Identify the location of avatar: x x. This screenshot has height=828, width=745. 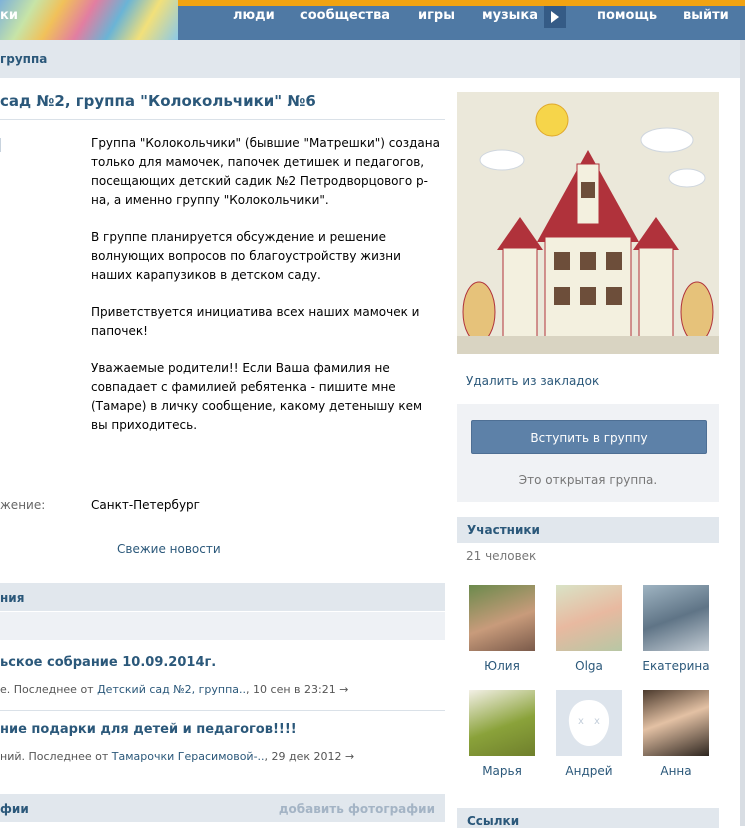
(589, 723).